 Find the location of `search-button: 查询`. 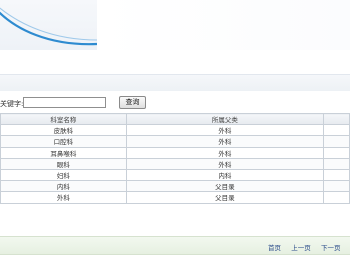

search-button: 查询 is located at coordinates (132, 102).